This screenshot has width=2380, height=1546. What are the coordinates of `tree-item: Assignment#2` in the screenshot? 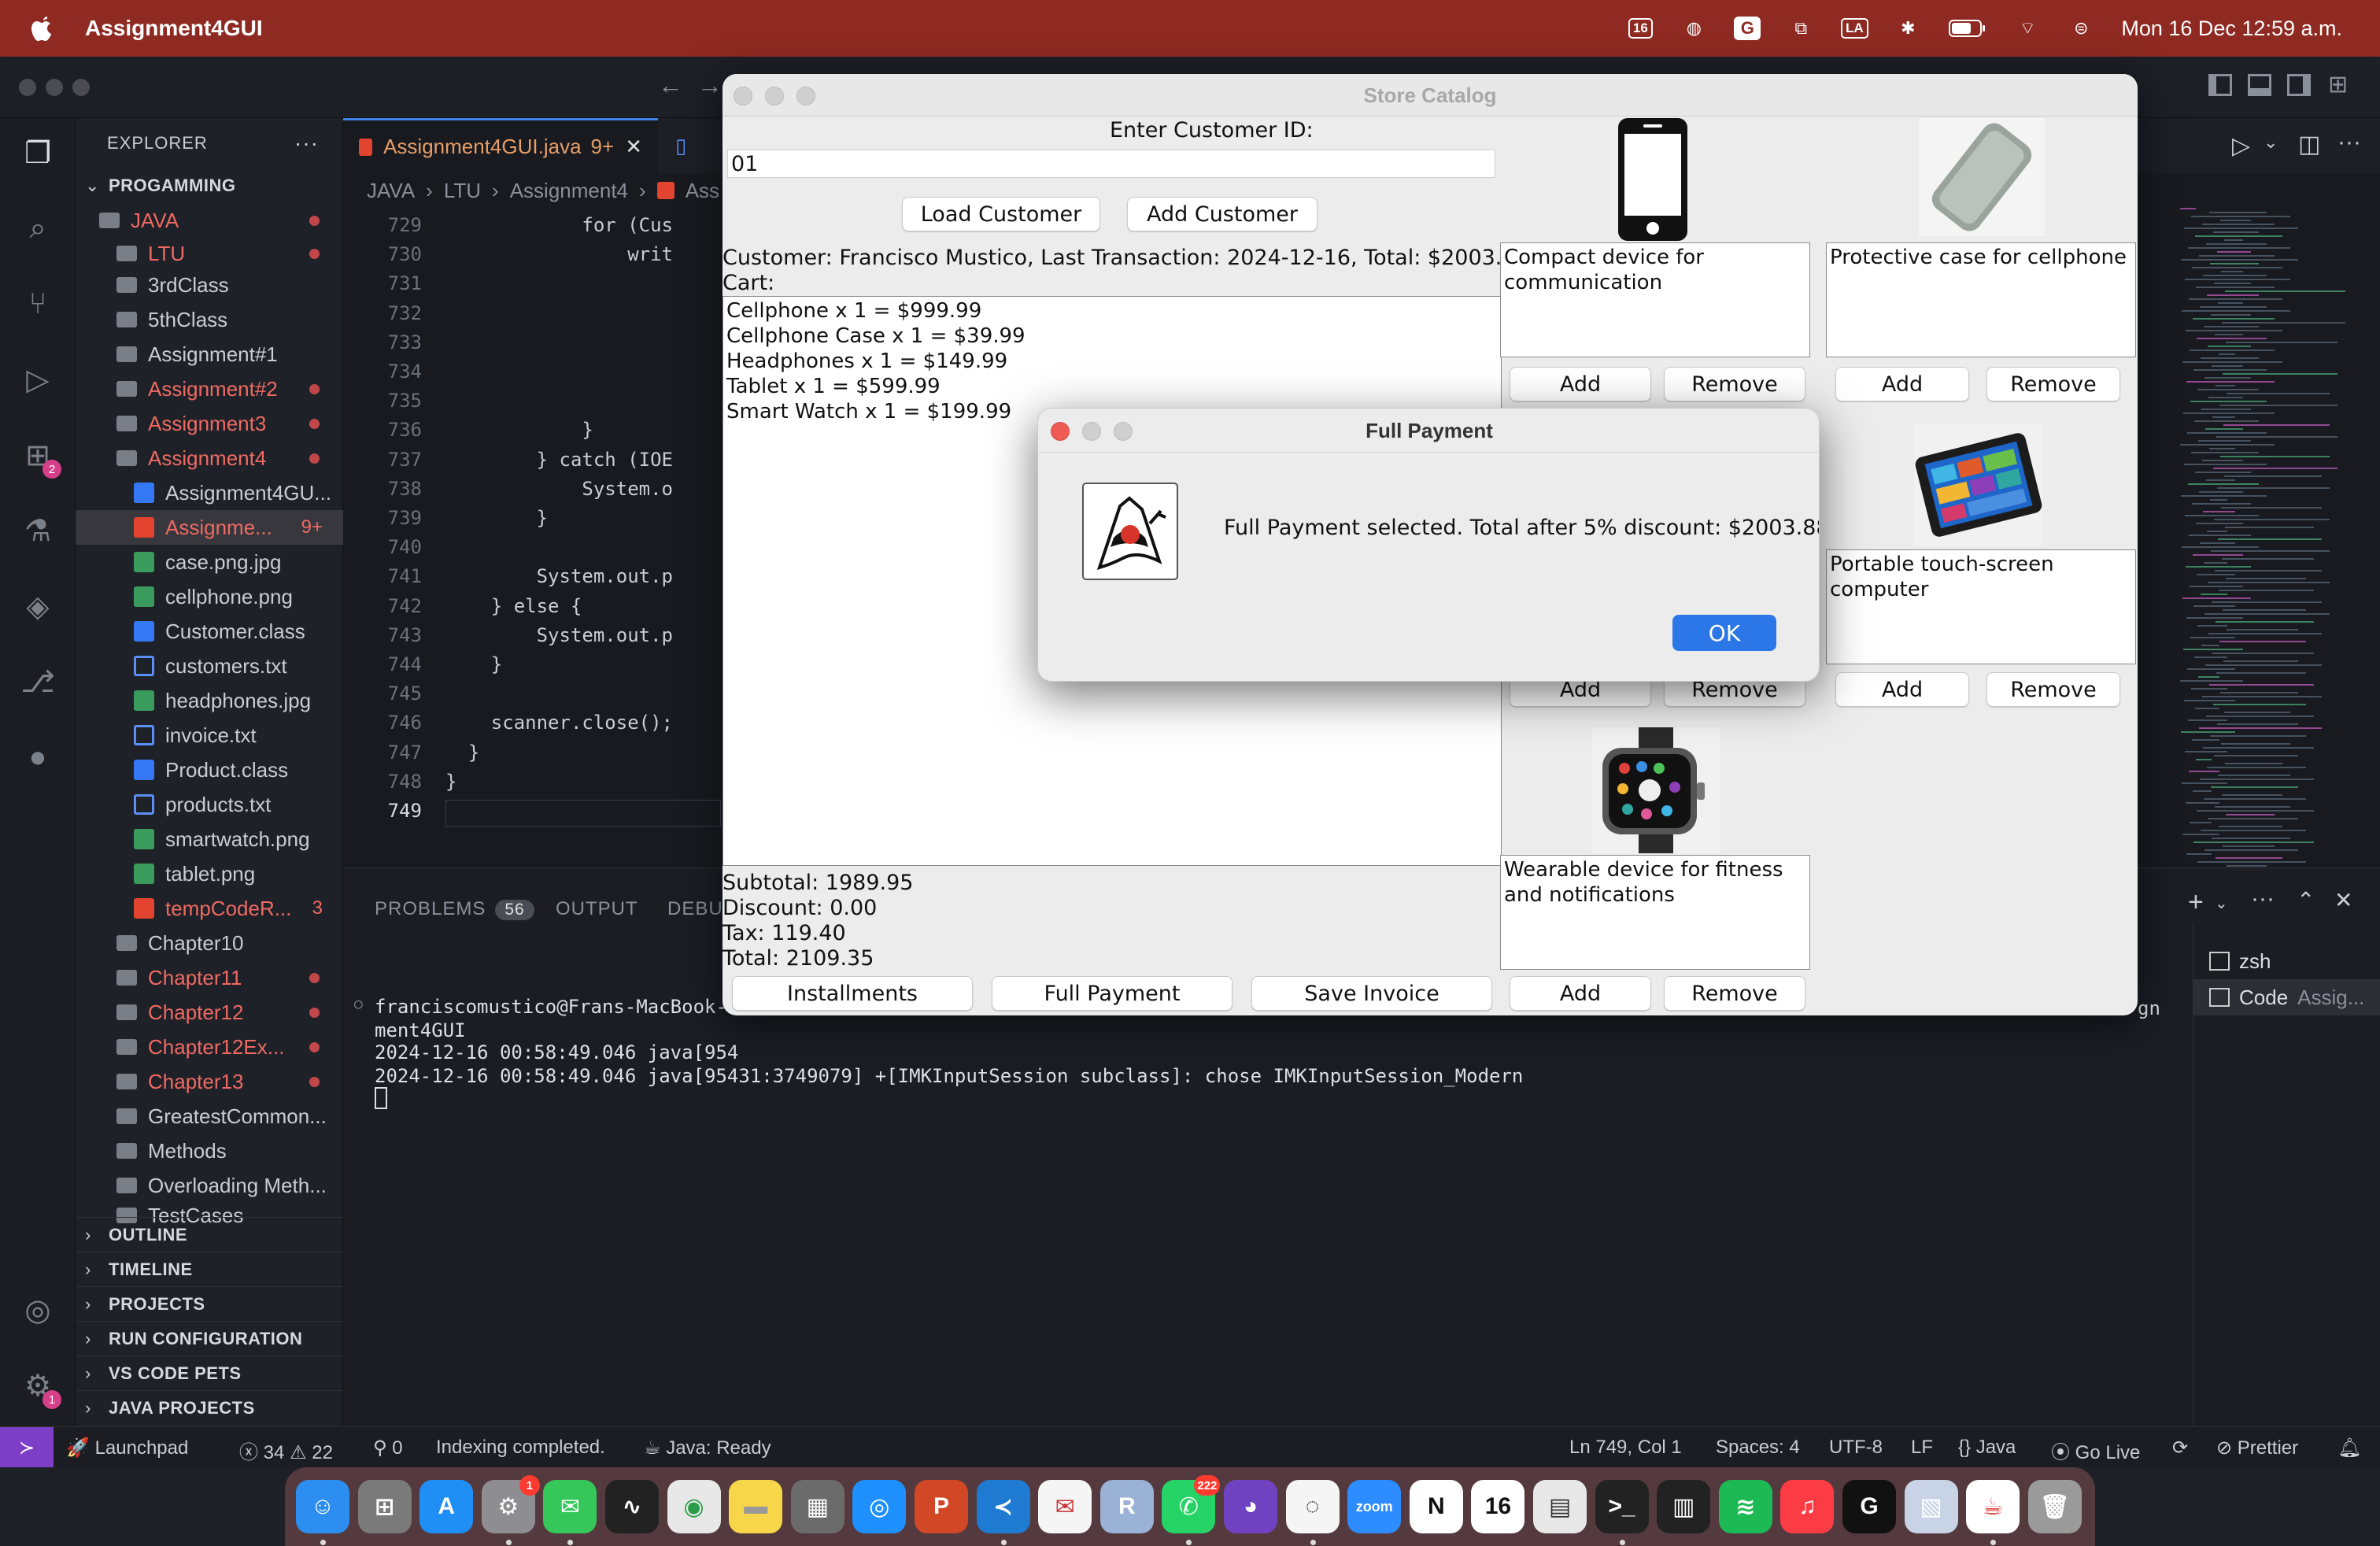 It's located at (209, 389).